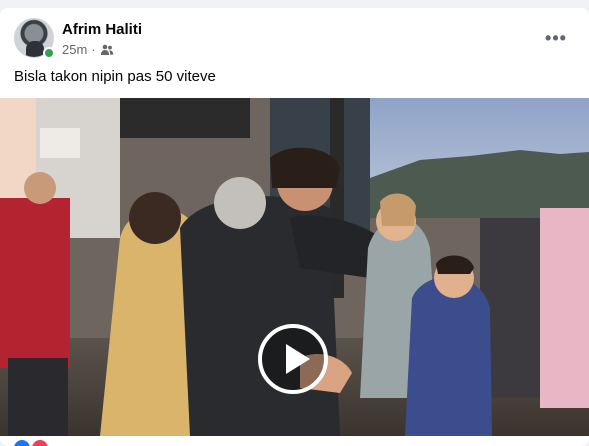  What do you see at coordinates (49, 53) in the screenshot?
I see `online-status-dot` at bounding box center [49, 53].